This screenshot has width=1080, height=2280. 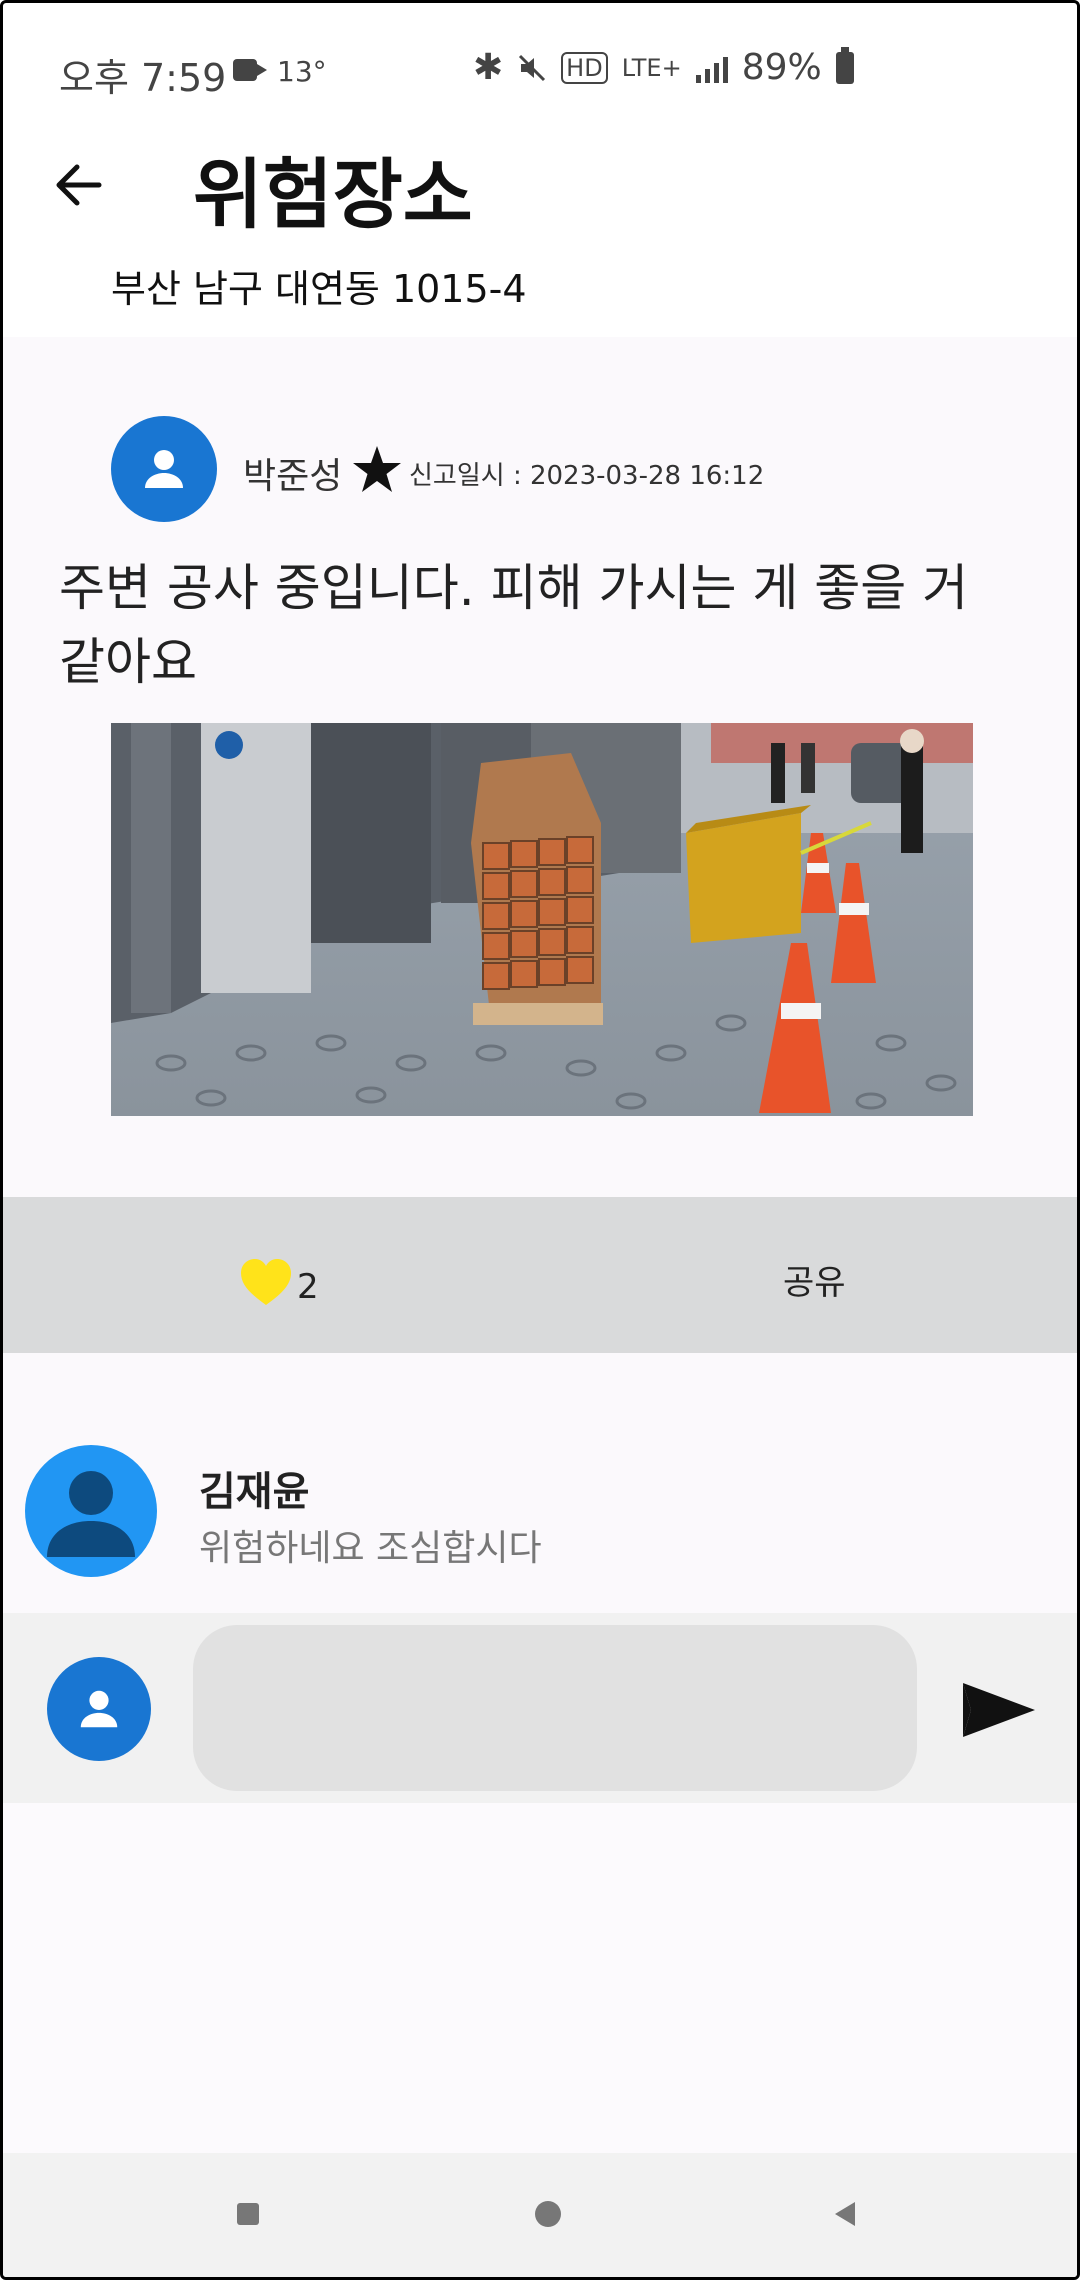 What do you see at coordinates (651, 67) in the screenshot?
I see `network-type: LTE+` at bounding box center [651, 67].